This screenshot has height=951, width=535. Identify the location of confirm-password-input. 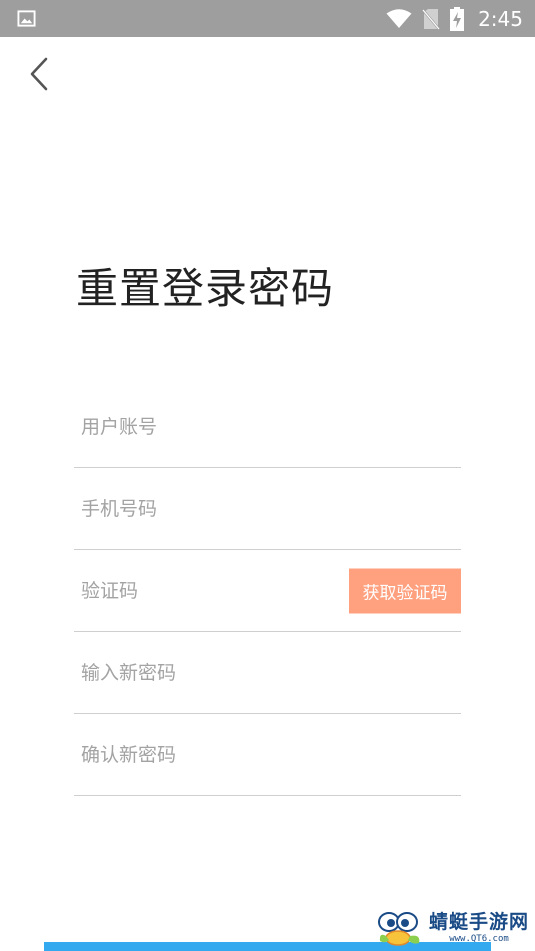
(202, 754).